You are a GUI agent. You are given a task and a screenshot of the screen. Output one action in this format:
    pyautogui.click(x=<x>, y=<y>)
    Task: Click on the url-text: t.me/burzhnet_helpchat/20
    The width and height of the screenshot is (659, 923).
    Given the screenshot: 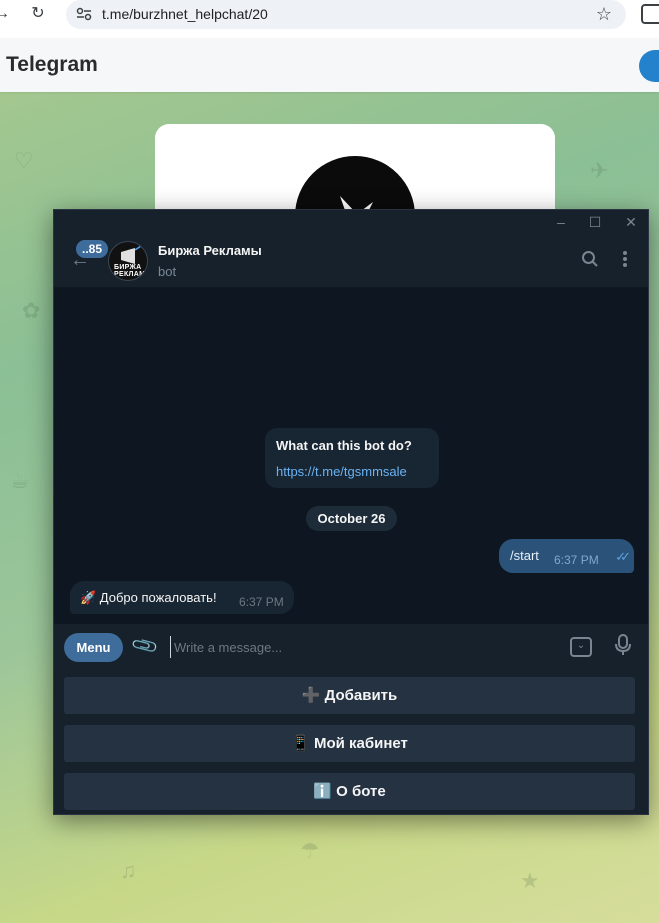 What is the action you would take?
    pyautogui.click(x=185, y=14)
    